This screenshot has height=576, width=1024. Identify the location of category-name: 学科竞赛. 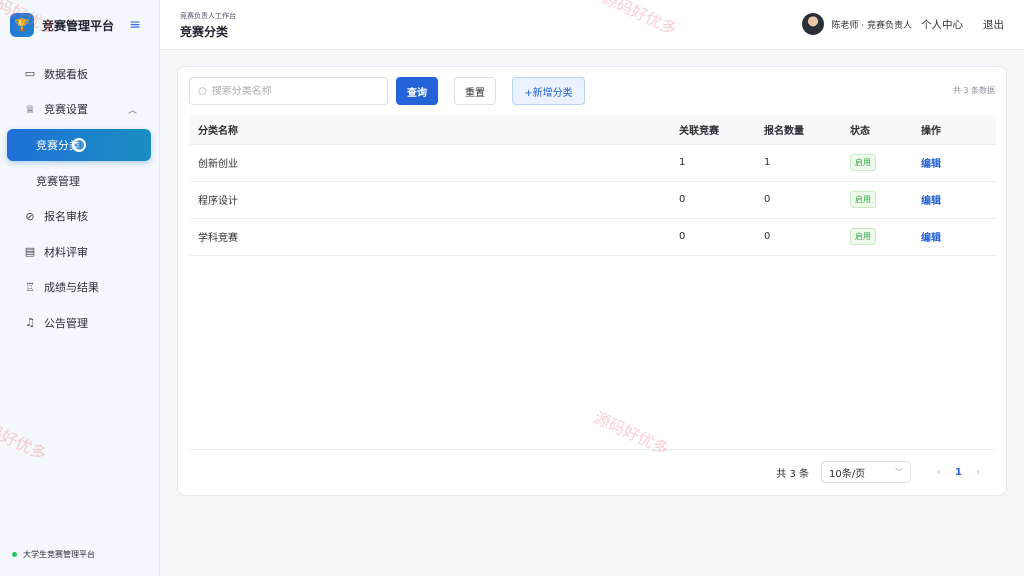
(429, 237).